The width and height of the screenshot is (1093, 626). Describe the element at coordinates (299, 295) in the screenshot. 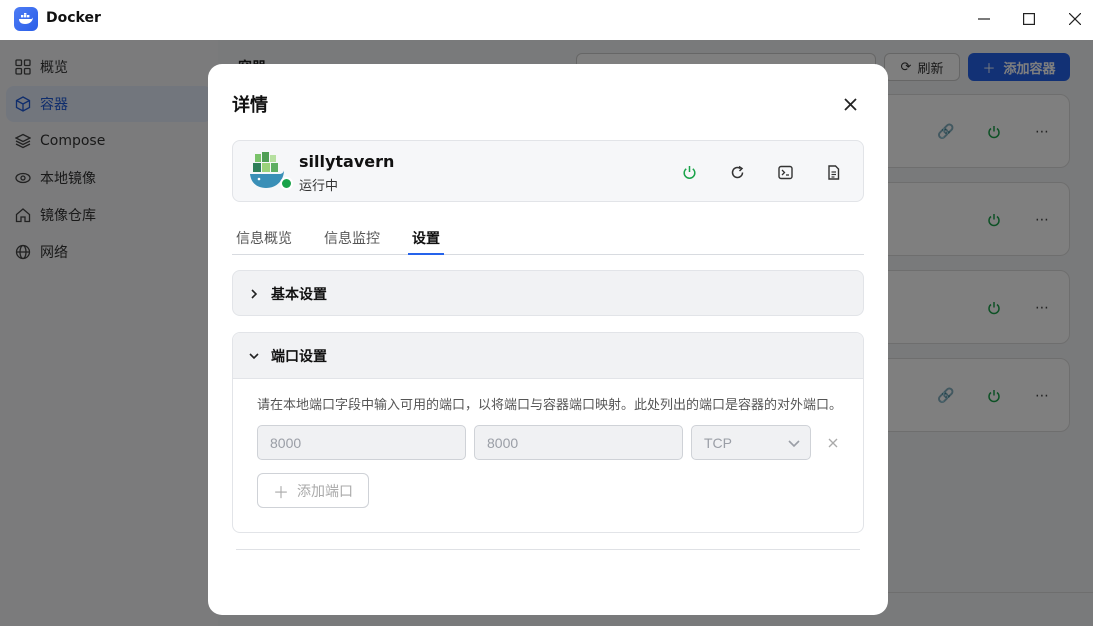

I see `section-label: 基本设置` at that location.